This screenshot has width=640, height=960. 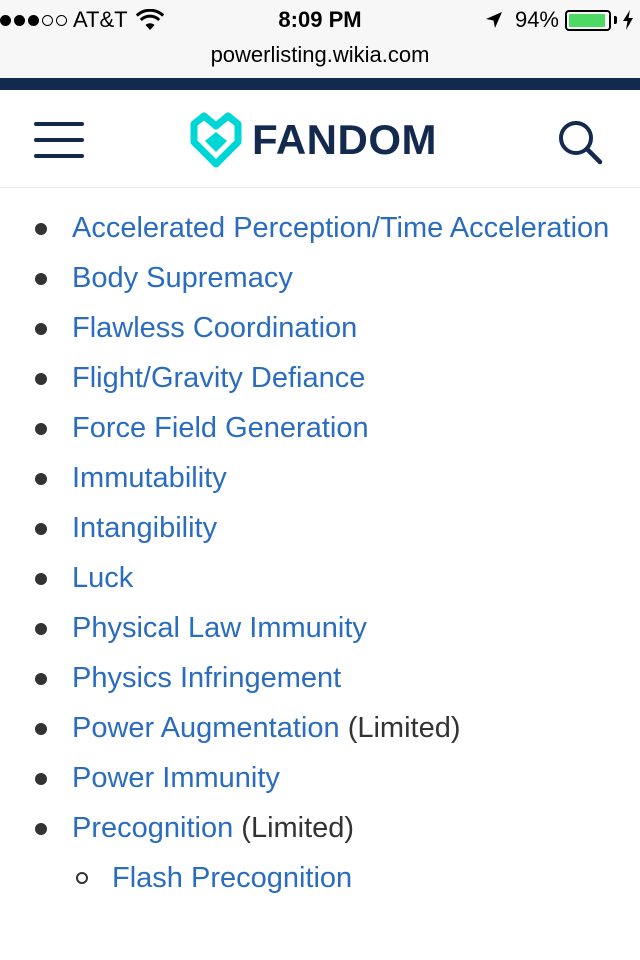 I want to click on browser-address-bar: powerlisting.wikia.com, so click(x=320, y=59).